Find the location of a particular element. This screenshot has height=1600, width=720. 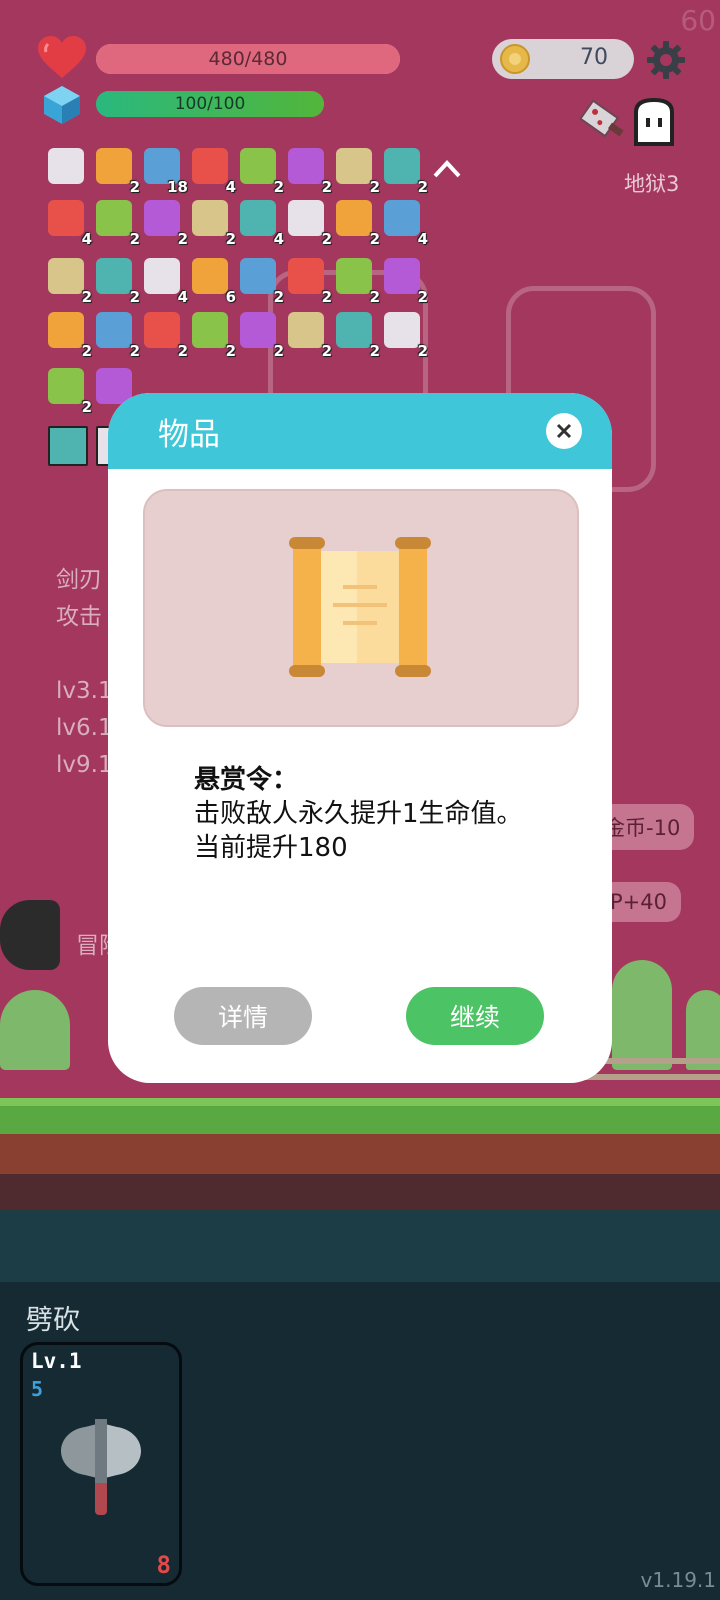

map-icon is located at coordinates (210, 166).